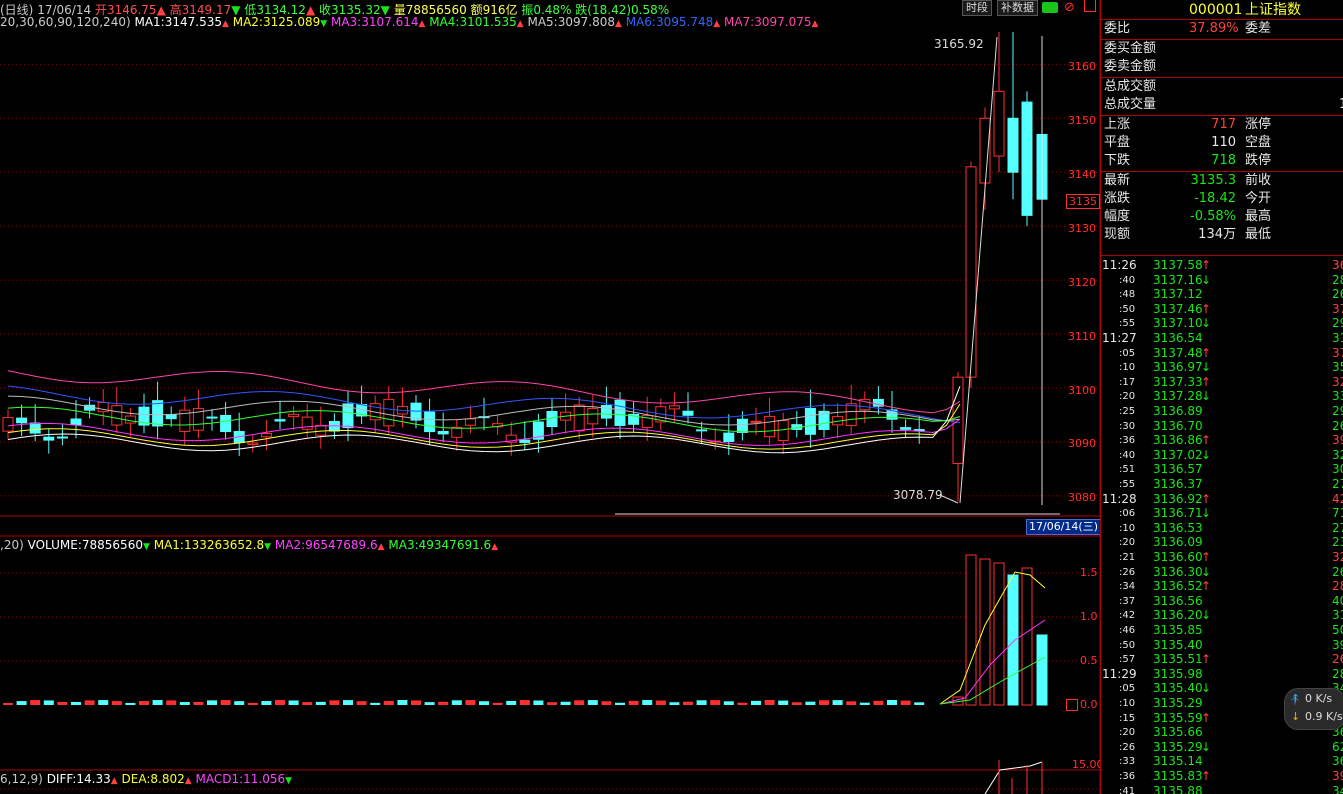 The image size is (1343, 794). What do you see at coordinates (1258, 28) in the screenshot?
I see `weicha-label: 委差` at bounding box center [1258, 28].